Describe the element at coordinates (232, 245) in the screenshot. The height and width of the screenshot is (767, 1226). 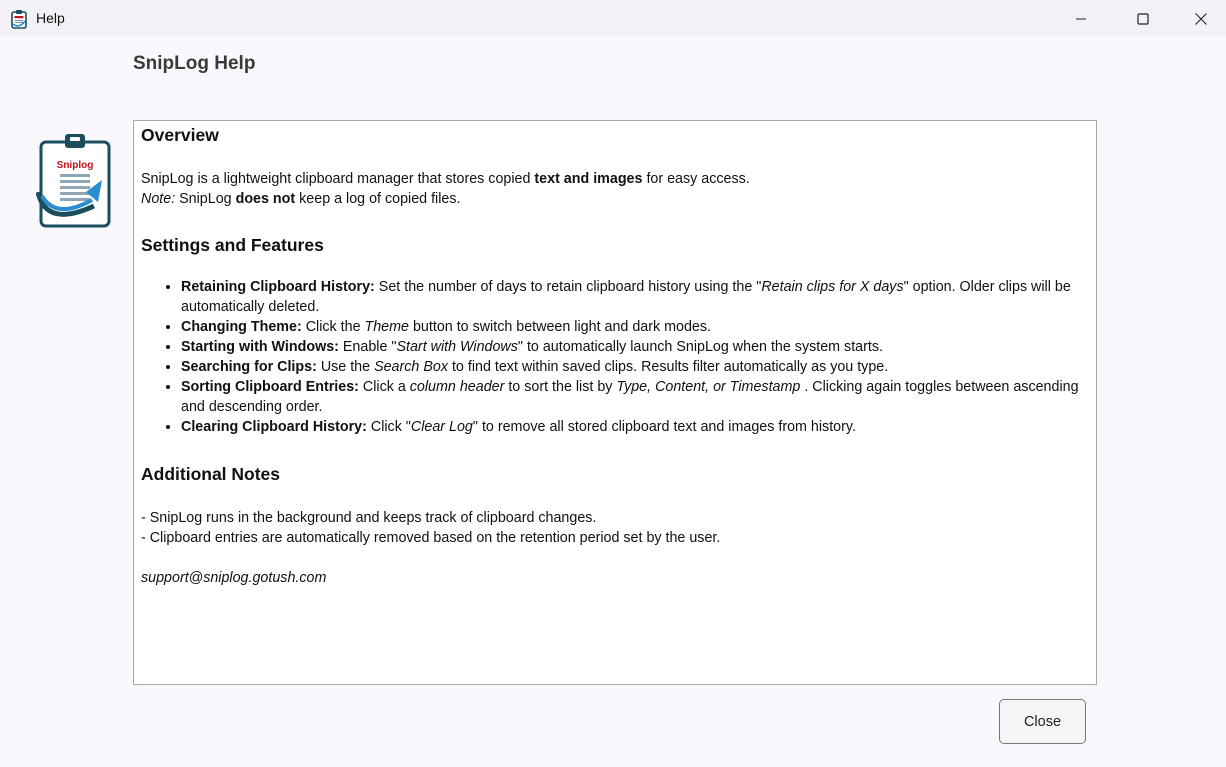
I see `settings-heading: Settings and Features` at that location.